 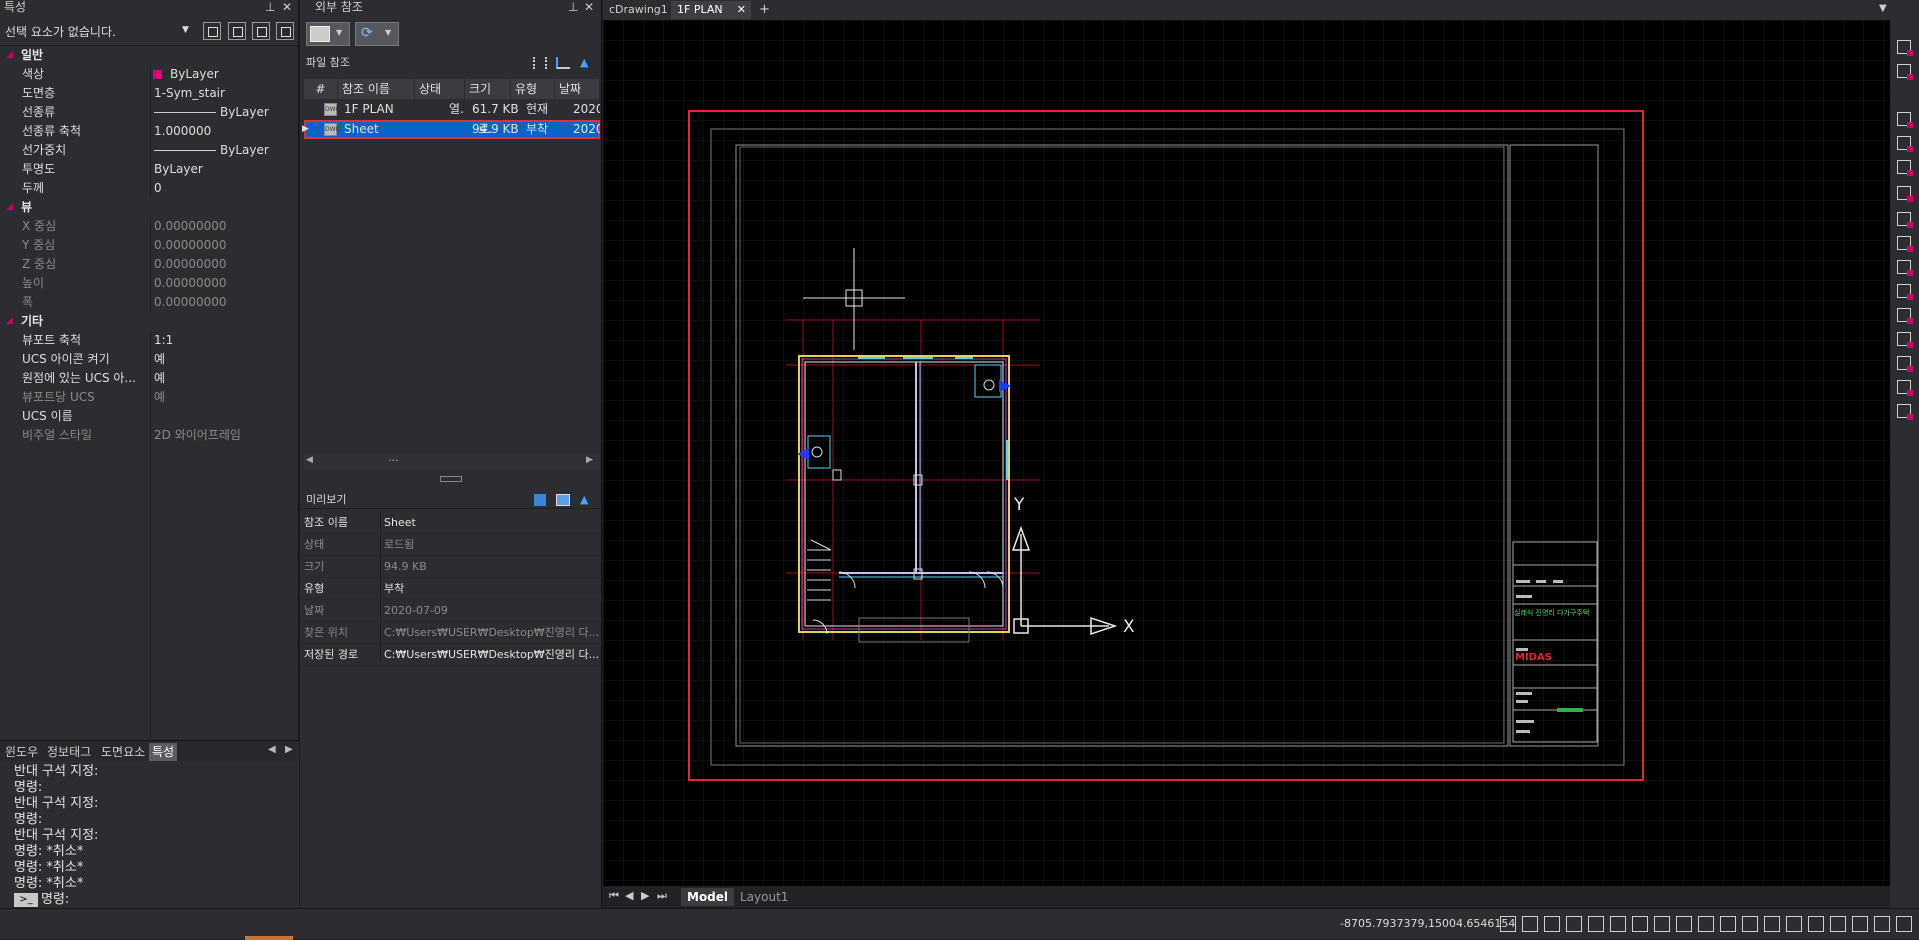 I want to click on property-row: 도면층 1-Sym_stair, so click(x=149, y=93).